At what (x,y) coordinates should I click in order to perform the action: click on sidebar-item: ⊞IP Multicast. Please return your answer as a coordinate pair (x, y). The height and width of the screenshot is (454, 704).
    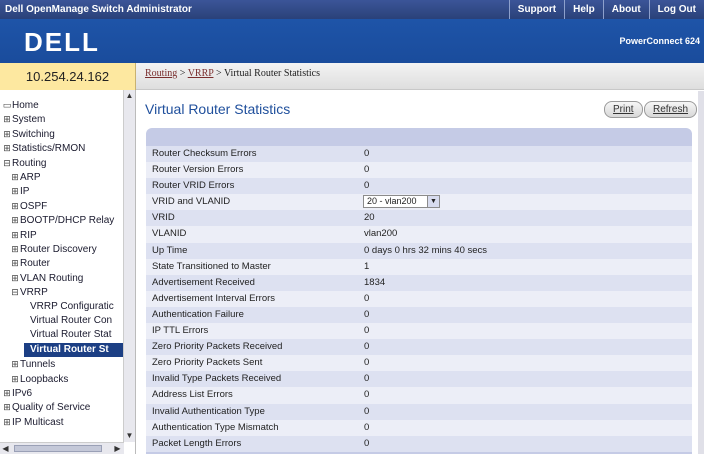
    Looking at the image, I should click on (33, 422).